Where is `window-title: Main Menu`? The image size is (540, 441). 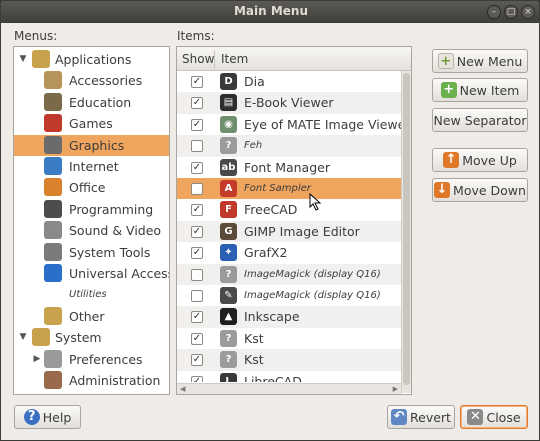
window-title: Main Menu is located at coordinates (271, 11).